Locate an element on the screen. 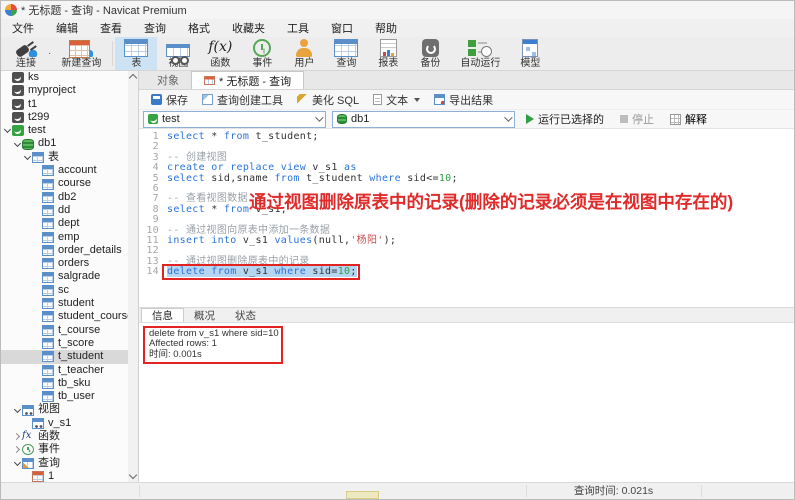  tree-item-t_course: t_course is located at coordinates (64, 330).